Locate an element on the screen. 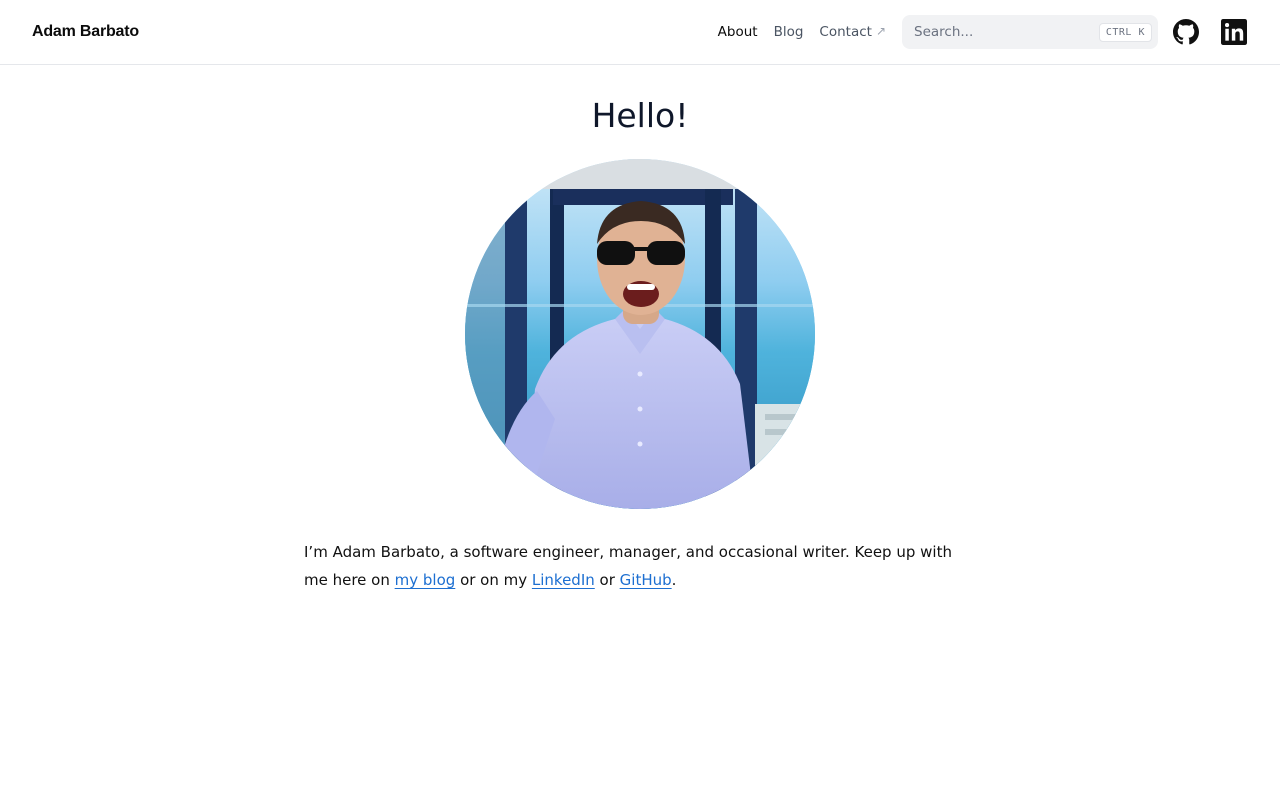  nav-link-contact: Contact ↗ is located at coordinates (852, 32).